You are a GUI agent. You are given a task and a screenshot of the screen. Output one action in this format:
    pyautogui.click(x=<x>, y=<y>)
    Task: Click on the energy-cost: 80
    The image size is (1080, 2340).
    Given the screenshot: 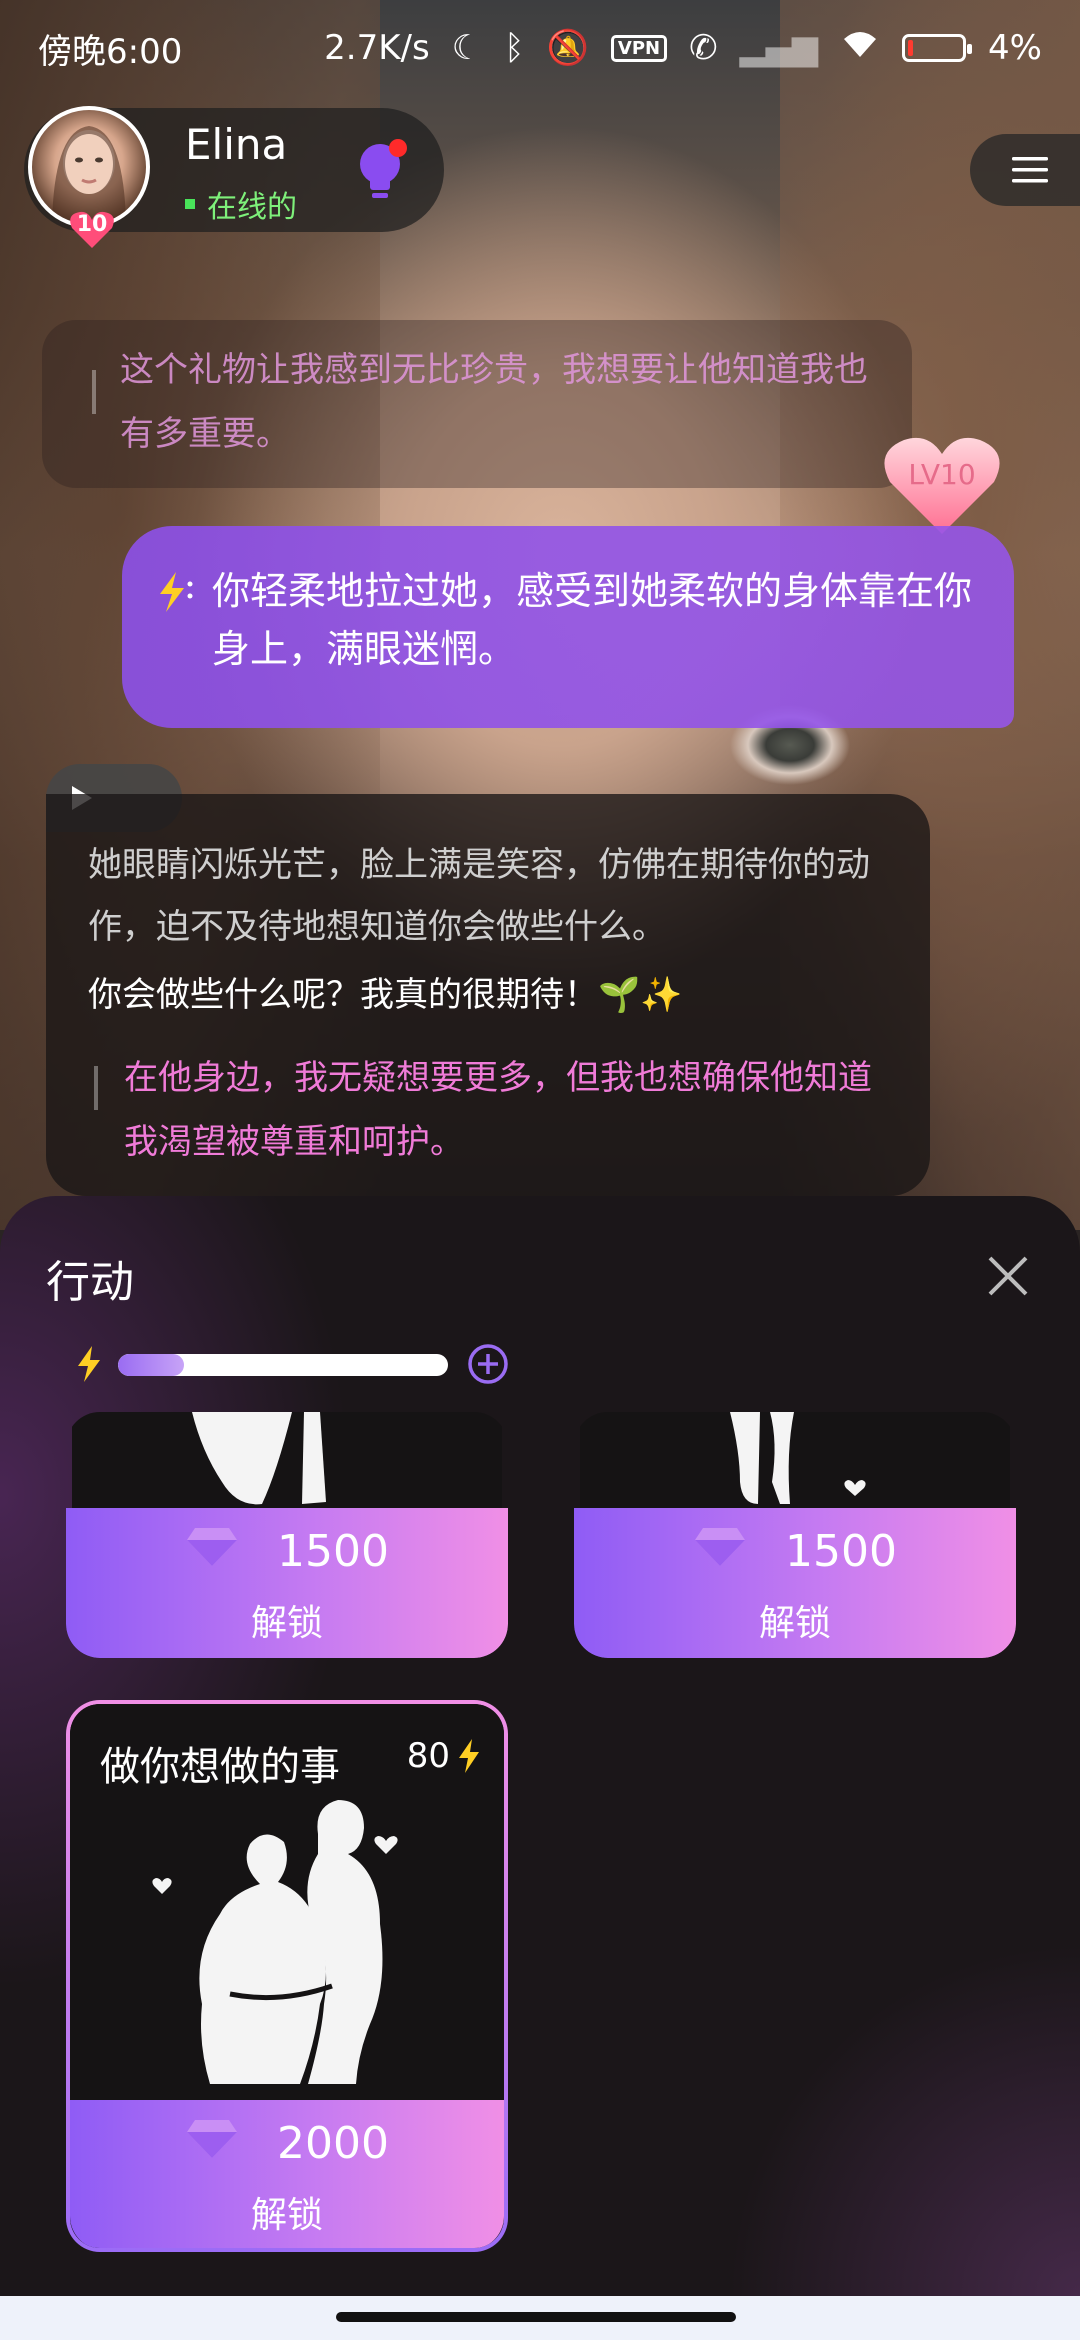 What is the action you would take?
    pyautogui.click(x=444, y=1756)
    